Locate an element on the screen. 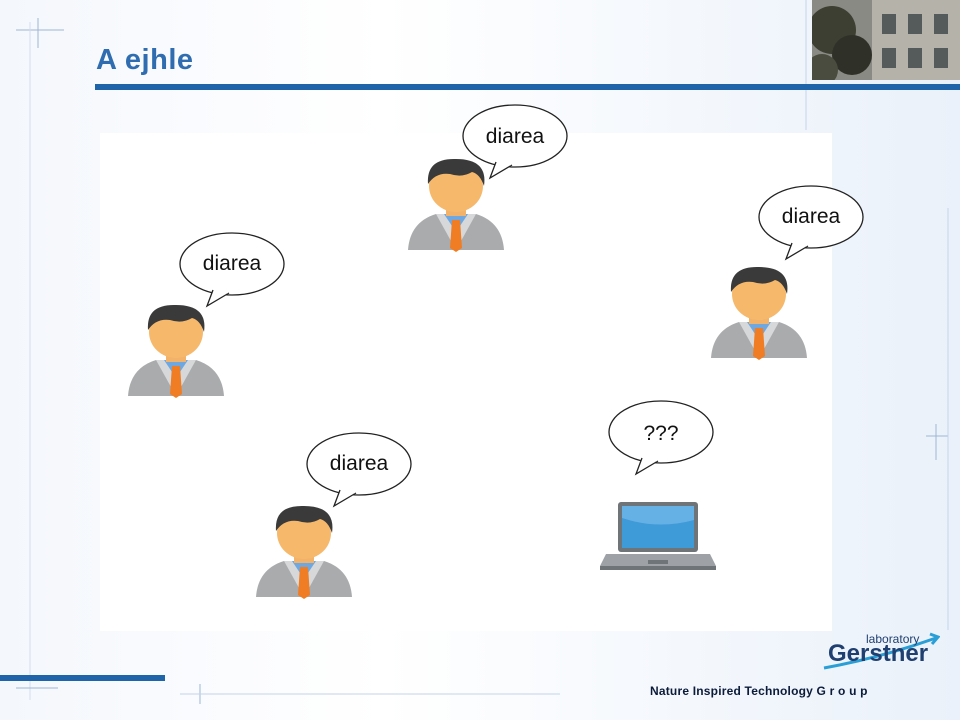 Image resolution: width=960 pixels, height=720 pixels. footer-tagline: Nature Inspired Technology G r o u p is located at coordinates (759, 691).